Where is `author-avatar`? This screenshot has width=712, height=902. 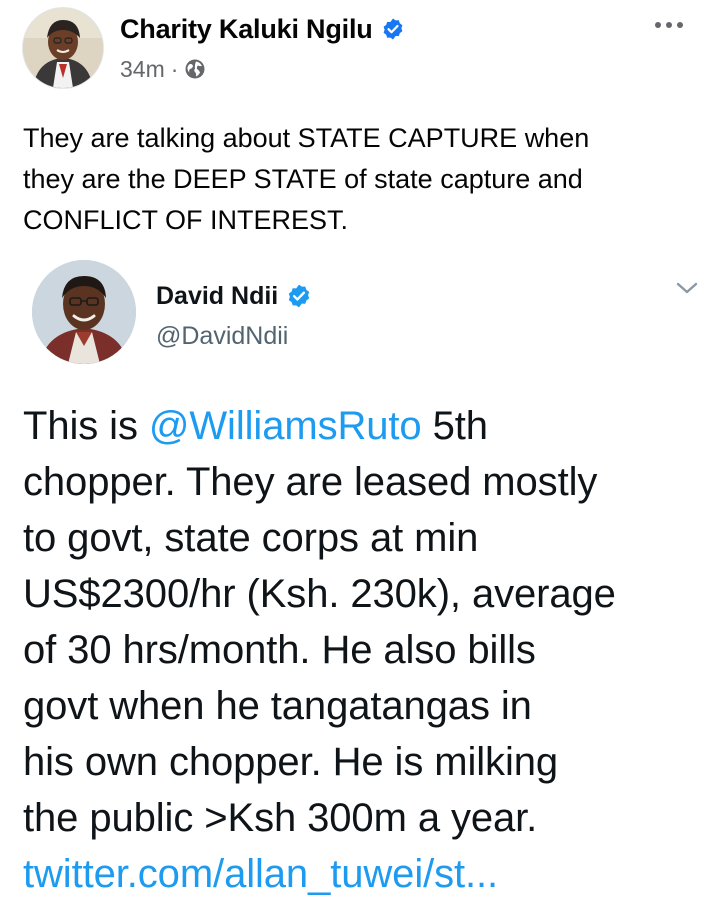 author-avatar is located at coordinates (63, 48).